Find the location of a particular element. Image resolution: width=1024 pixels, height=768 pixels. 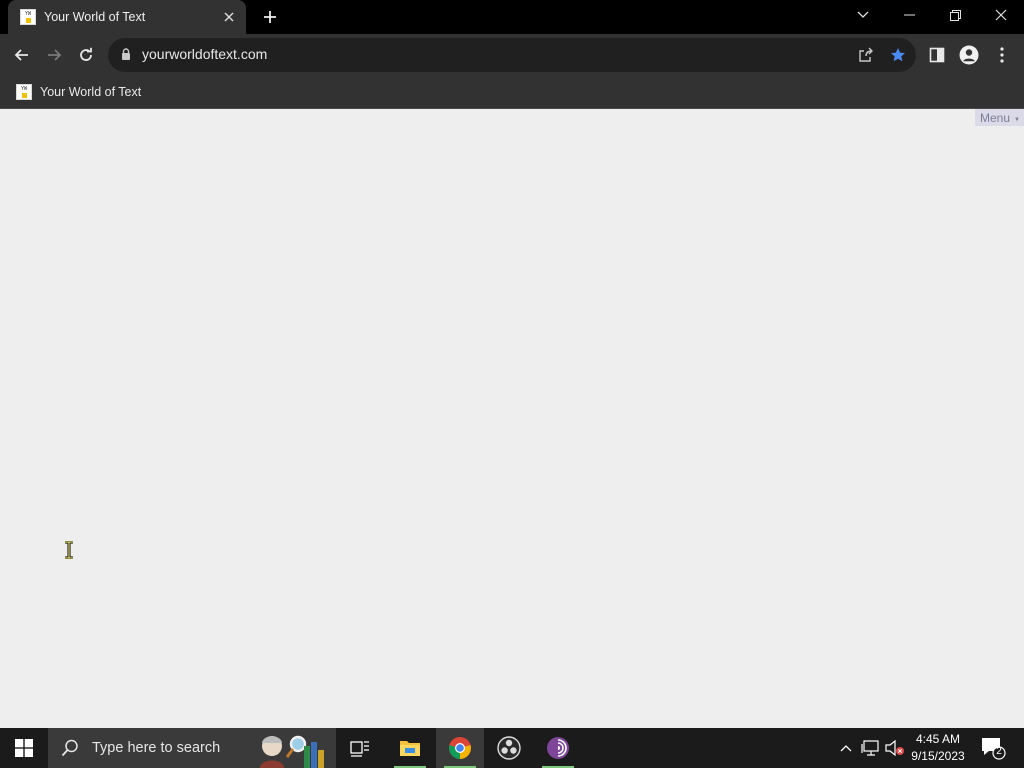

clock-time: 4:45 AM is located at coordinates (938, 739).